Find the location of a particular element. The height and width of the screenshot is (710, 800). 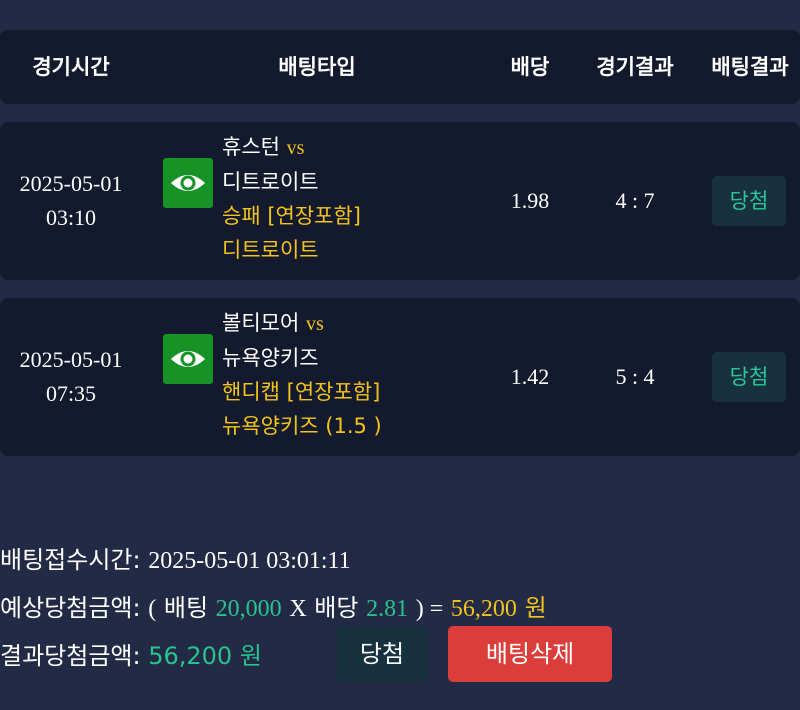

bet-amount-label: 배팅 is located at coordinates (186, 608).